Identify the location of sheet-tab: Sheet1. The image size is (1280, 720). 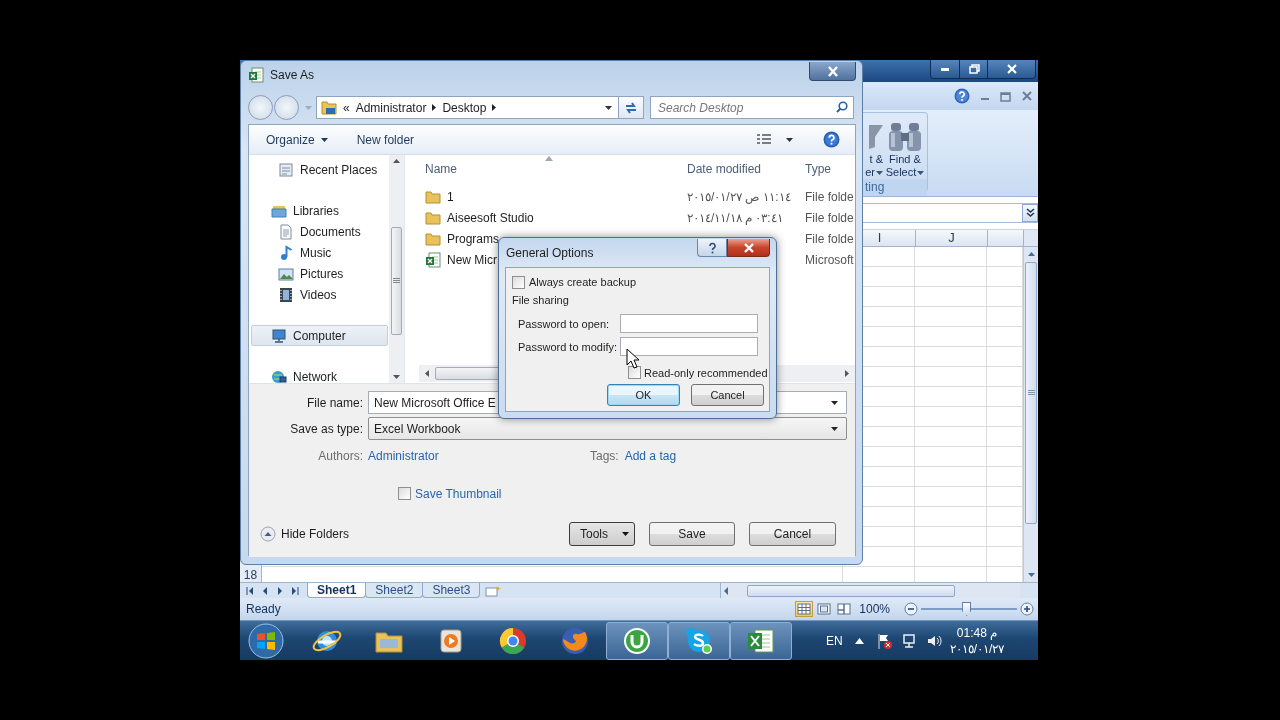
(337, 590).